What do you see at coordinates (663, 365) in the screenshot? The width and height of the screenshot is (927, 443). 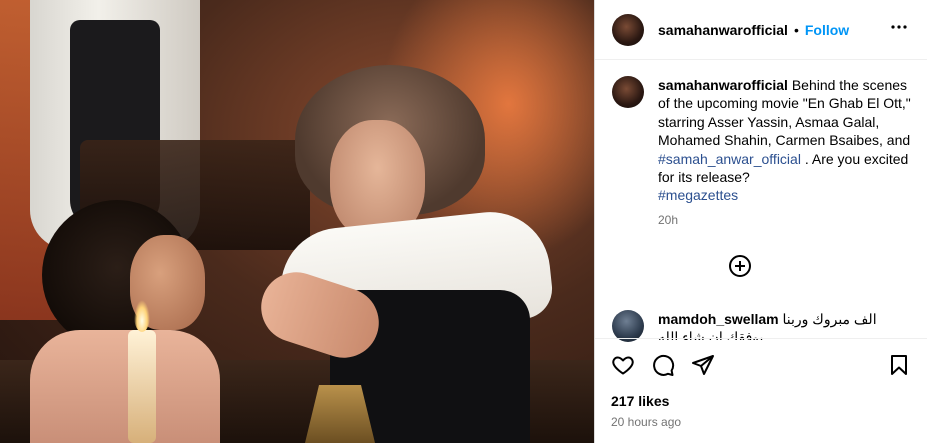 I see `speech-bubble-icon` at bounding box center [663, 365].